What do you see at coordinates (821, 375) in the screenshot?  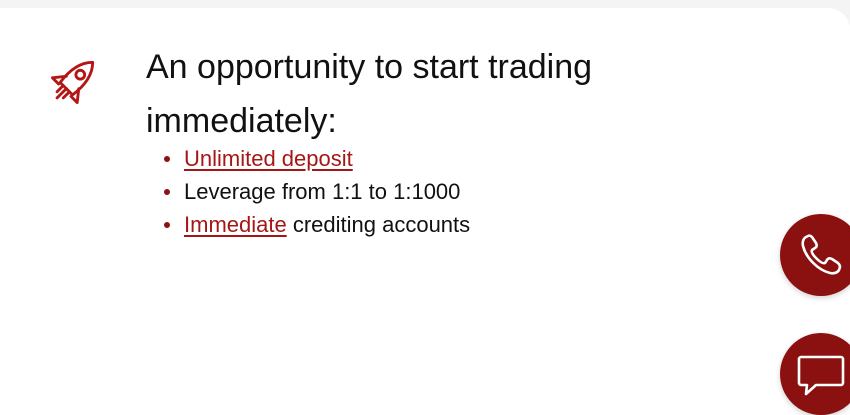 I see `chat-bubble-icon` at bounding box center [821, 375].